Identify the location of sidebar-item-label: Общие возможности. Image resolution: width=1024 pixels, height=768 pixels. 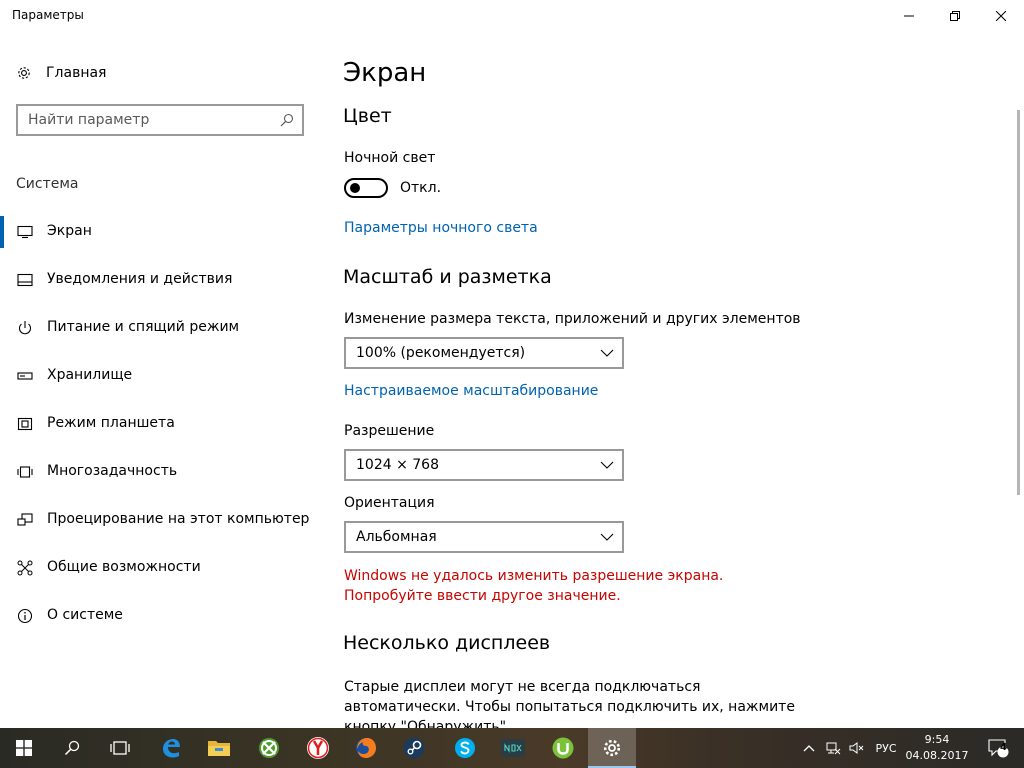
(124, 567).